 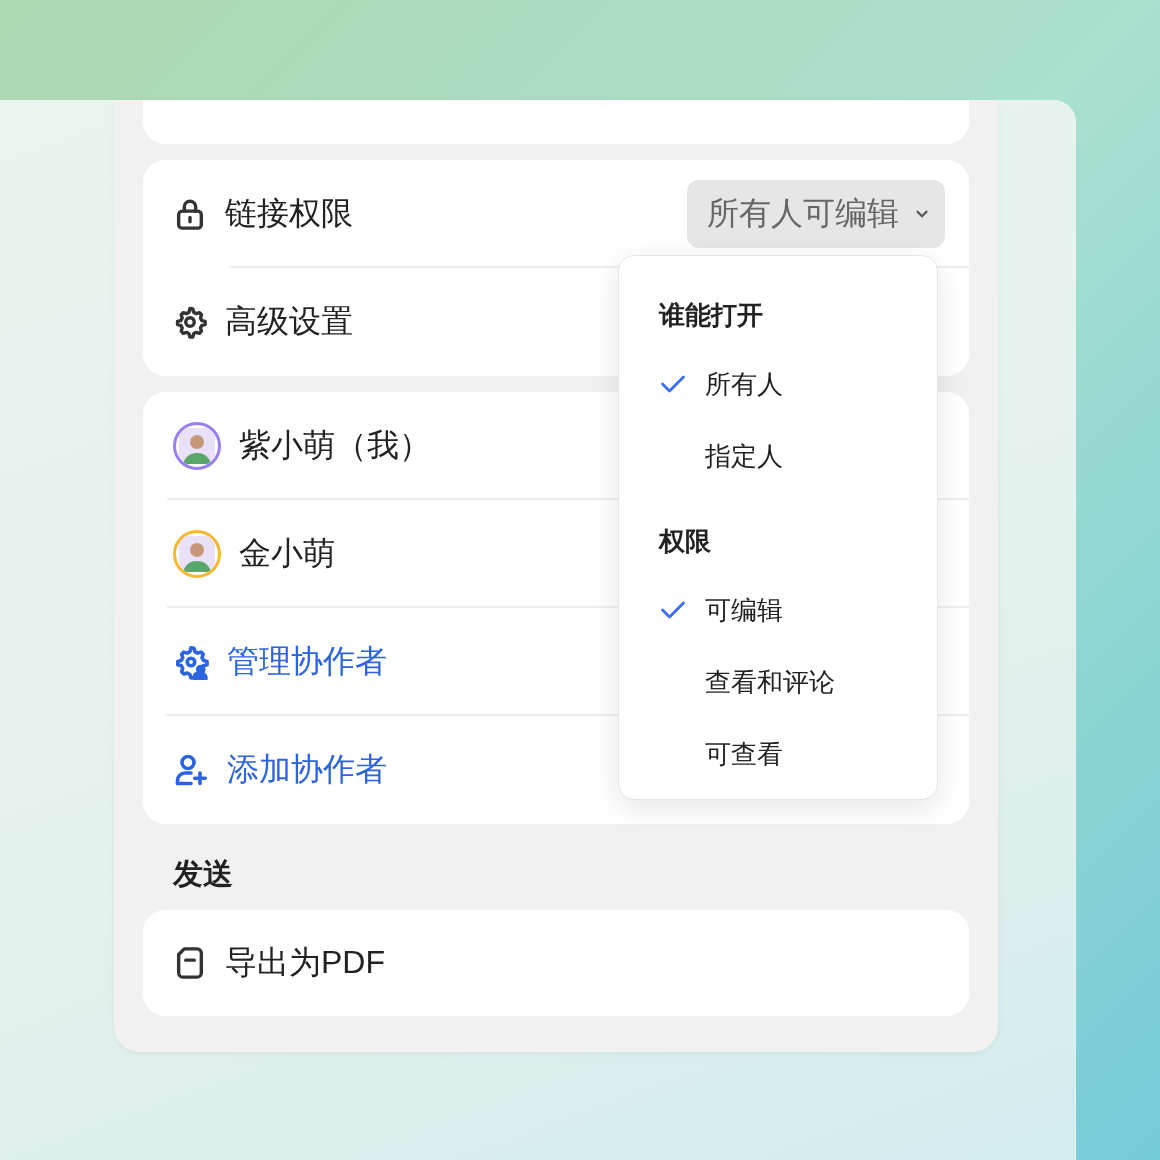 I want to click on settings-person-icon, so click(x=191, y=662).